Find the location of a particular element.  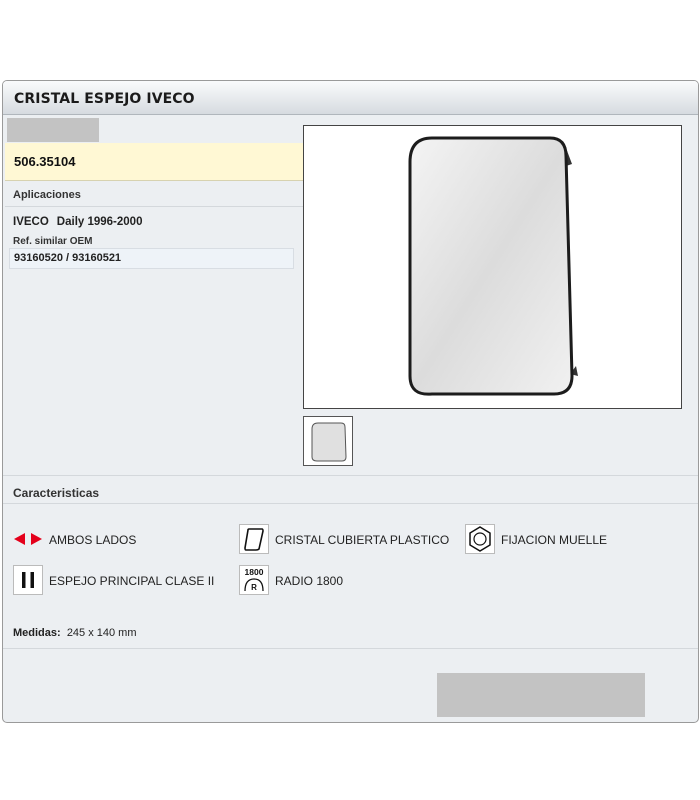

thumbnail-image is located at coordinates (329, 442).